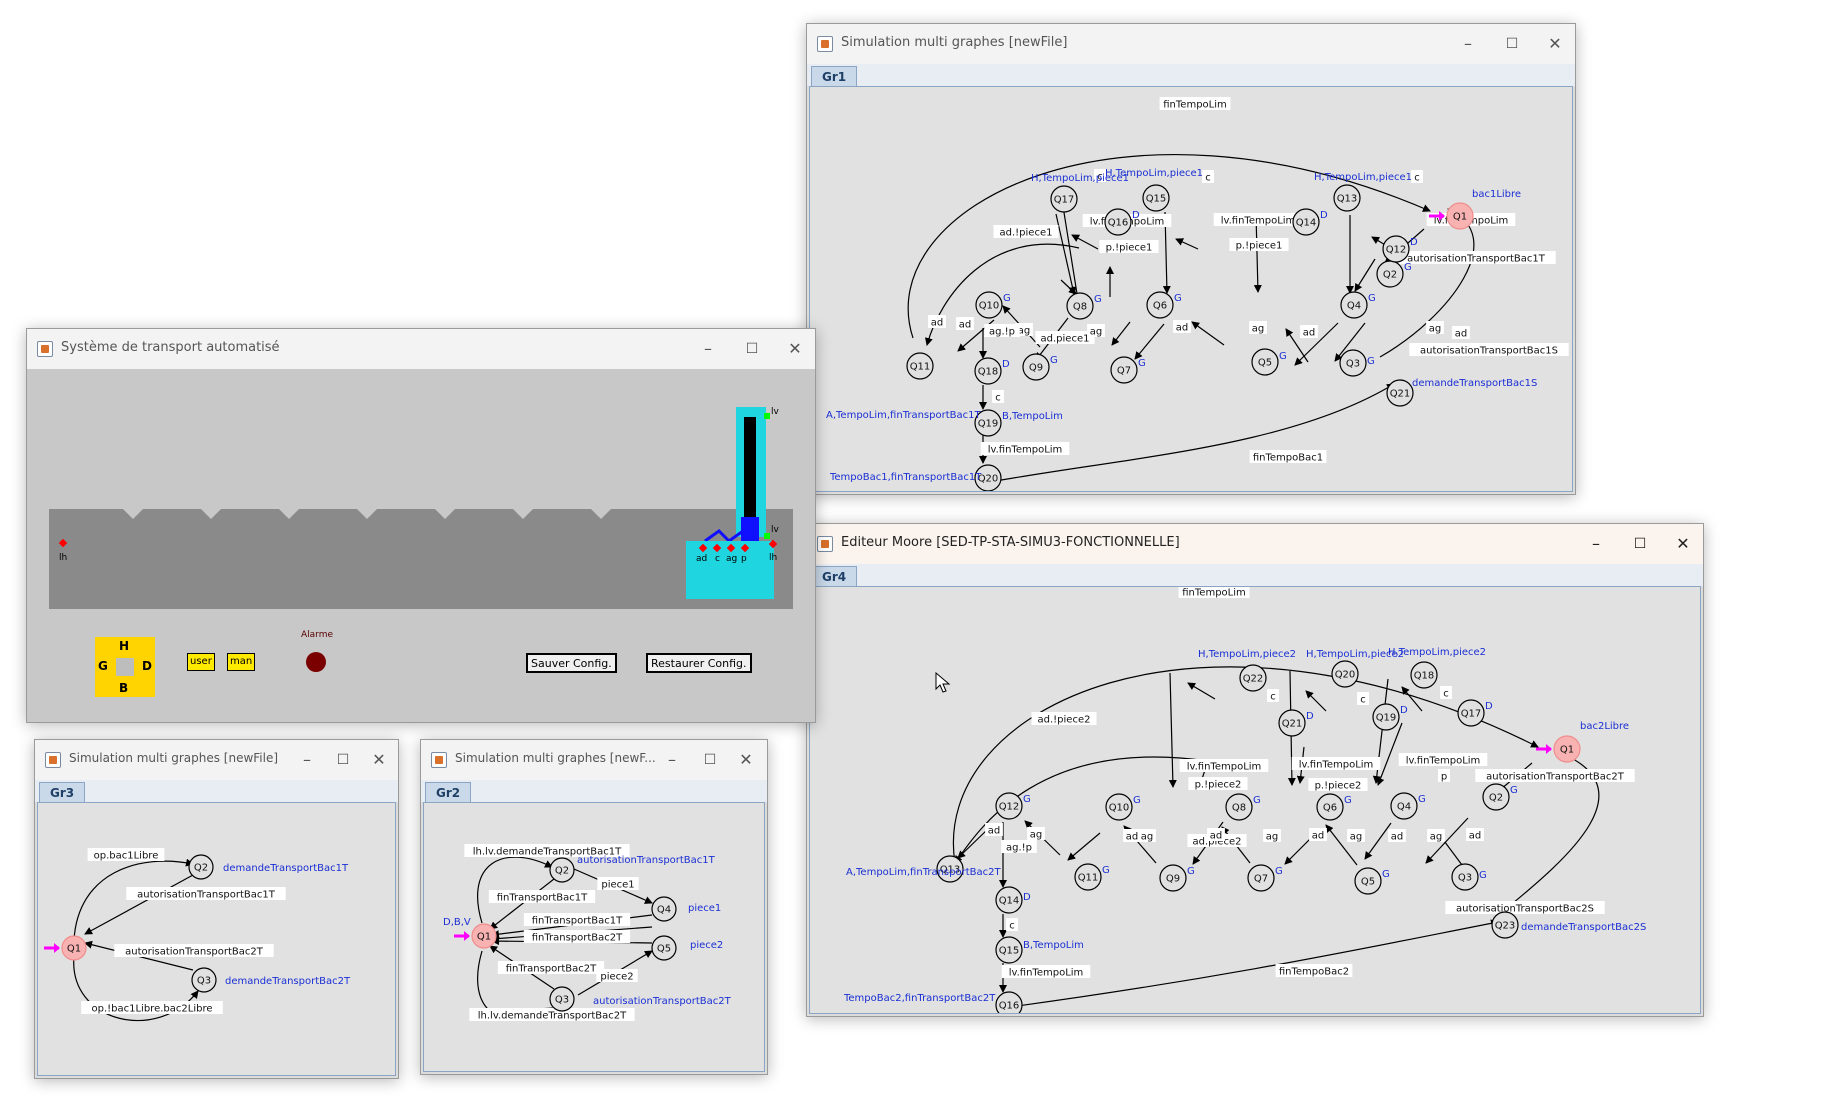 Image resolution: width=1844 pixels, height=1112 pixels. Describe the element at coordinates (147, 666) in the screenshot. I see `dpad-right-button: D` at that location.